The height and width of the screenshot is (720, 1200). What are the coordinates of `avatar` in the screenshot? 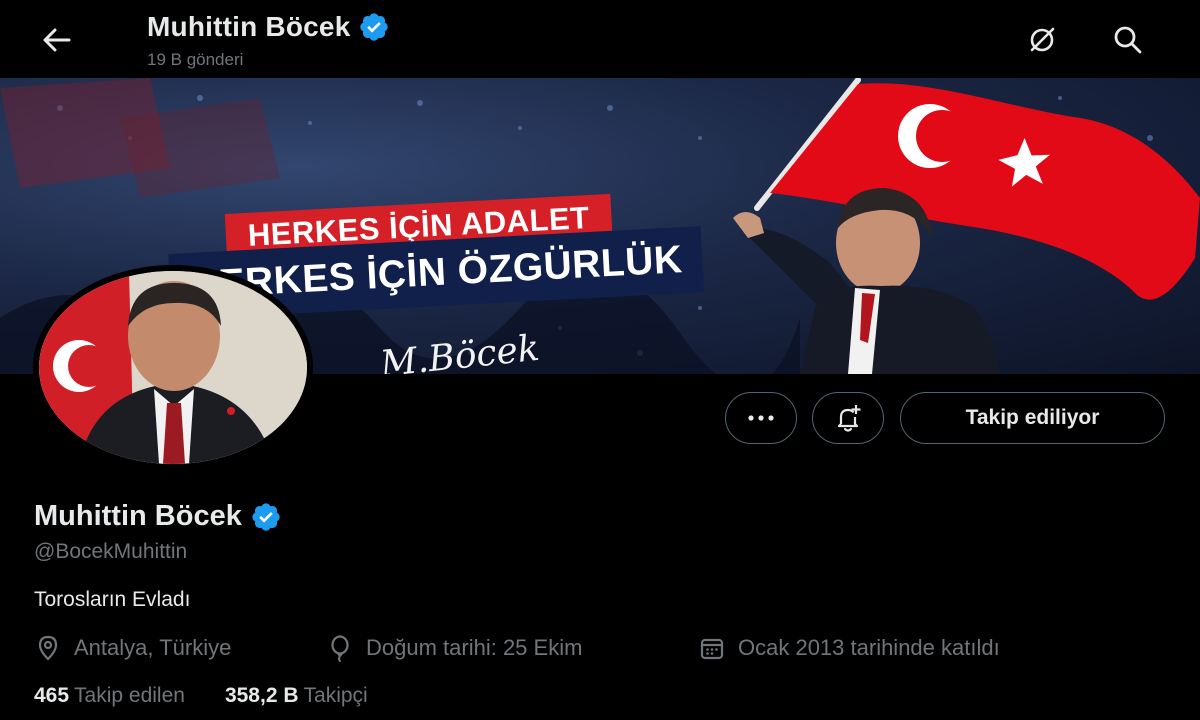 It's located at (173, 367).